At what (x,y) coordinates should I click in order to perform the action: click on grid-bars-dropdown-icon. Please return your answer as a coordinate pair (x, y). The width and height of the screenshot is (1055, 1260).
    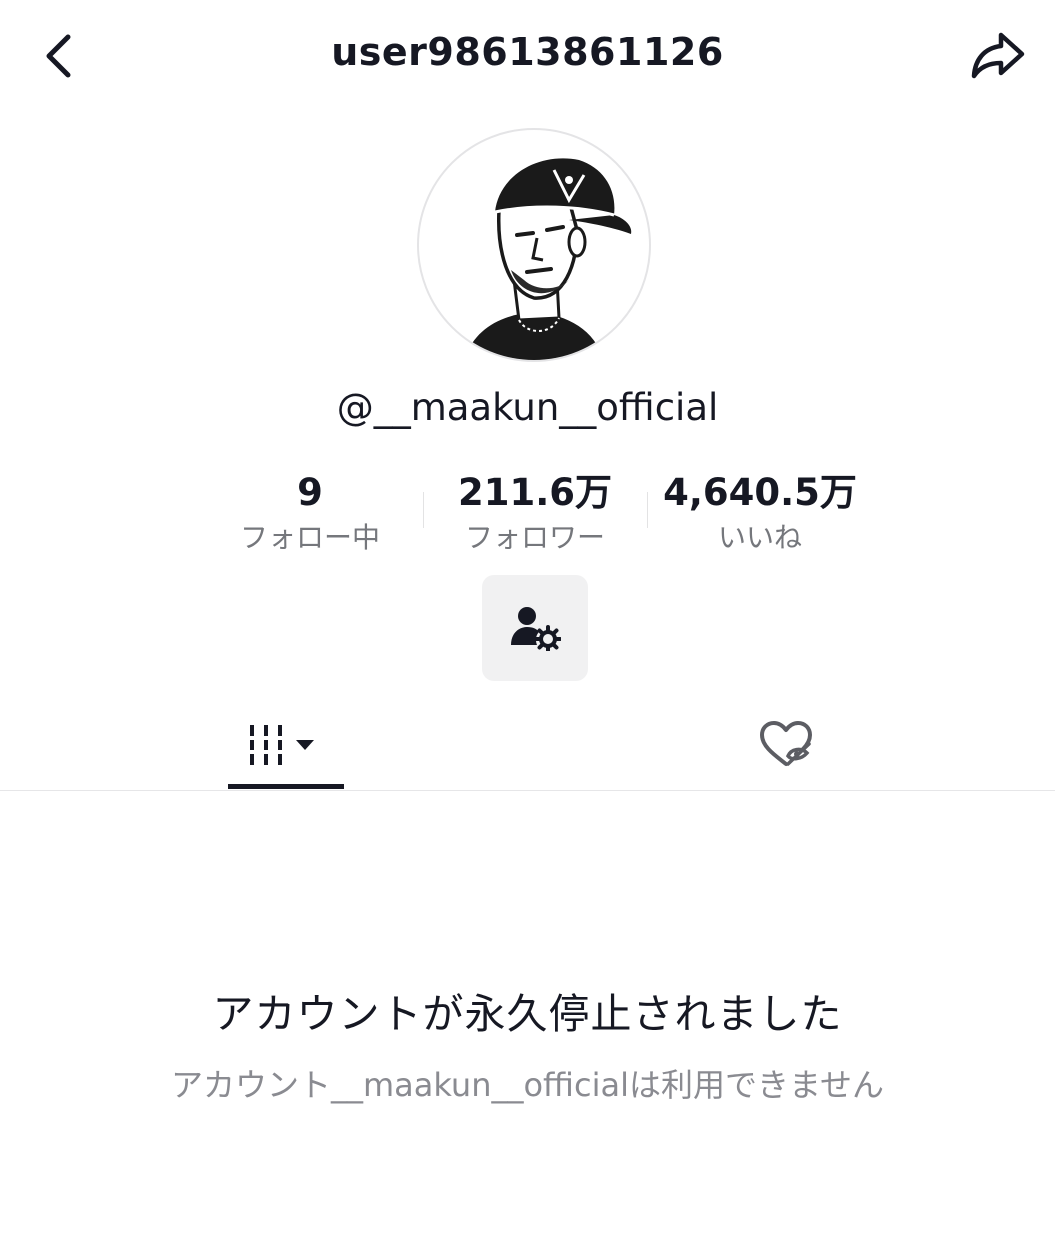
    Looking at the image, I should click on (282, 745).